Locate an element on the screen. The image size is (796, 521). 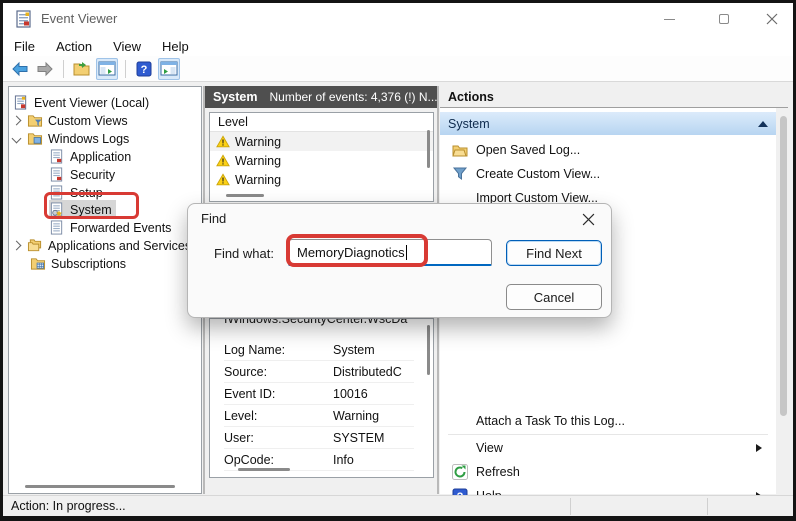
clipped-detail-text: IWindows.SecurityCenter.WscDa is located at coordinates (316, 322).